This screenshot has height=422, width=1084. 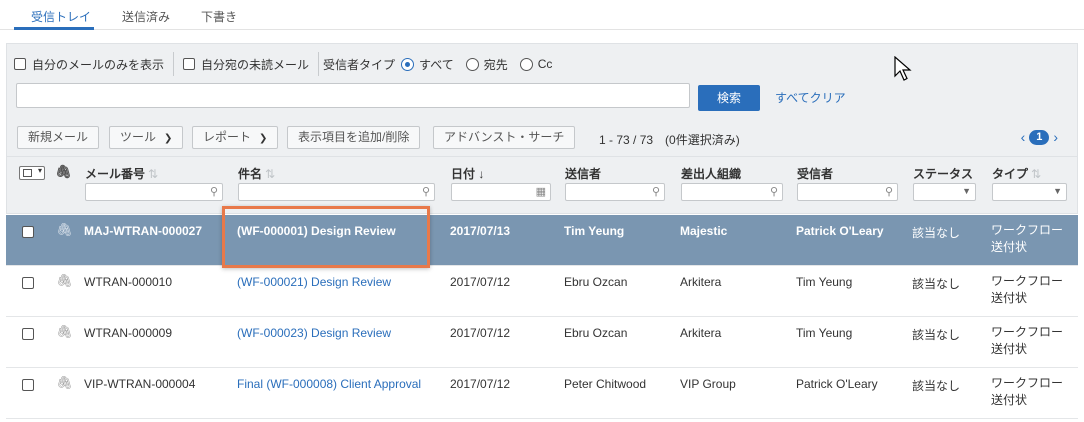 What do you see at coordinates (61, 16) in the screenshot?
I see `tab-inbox: 受信トレイ` at bounding box center [61, 16].